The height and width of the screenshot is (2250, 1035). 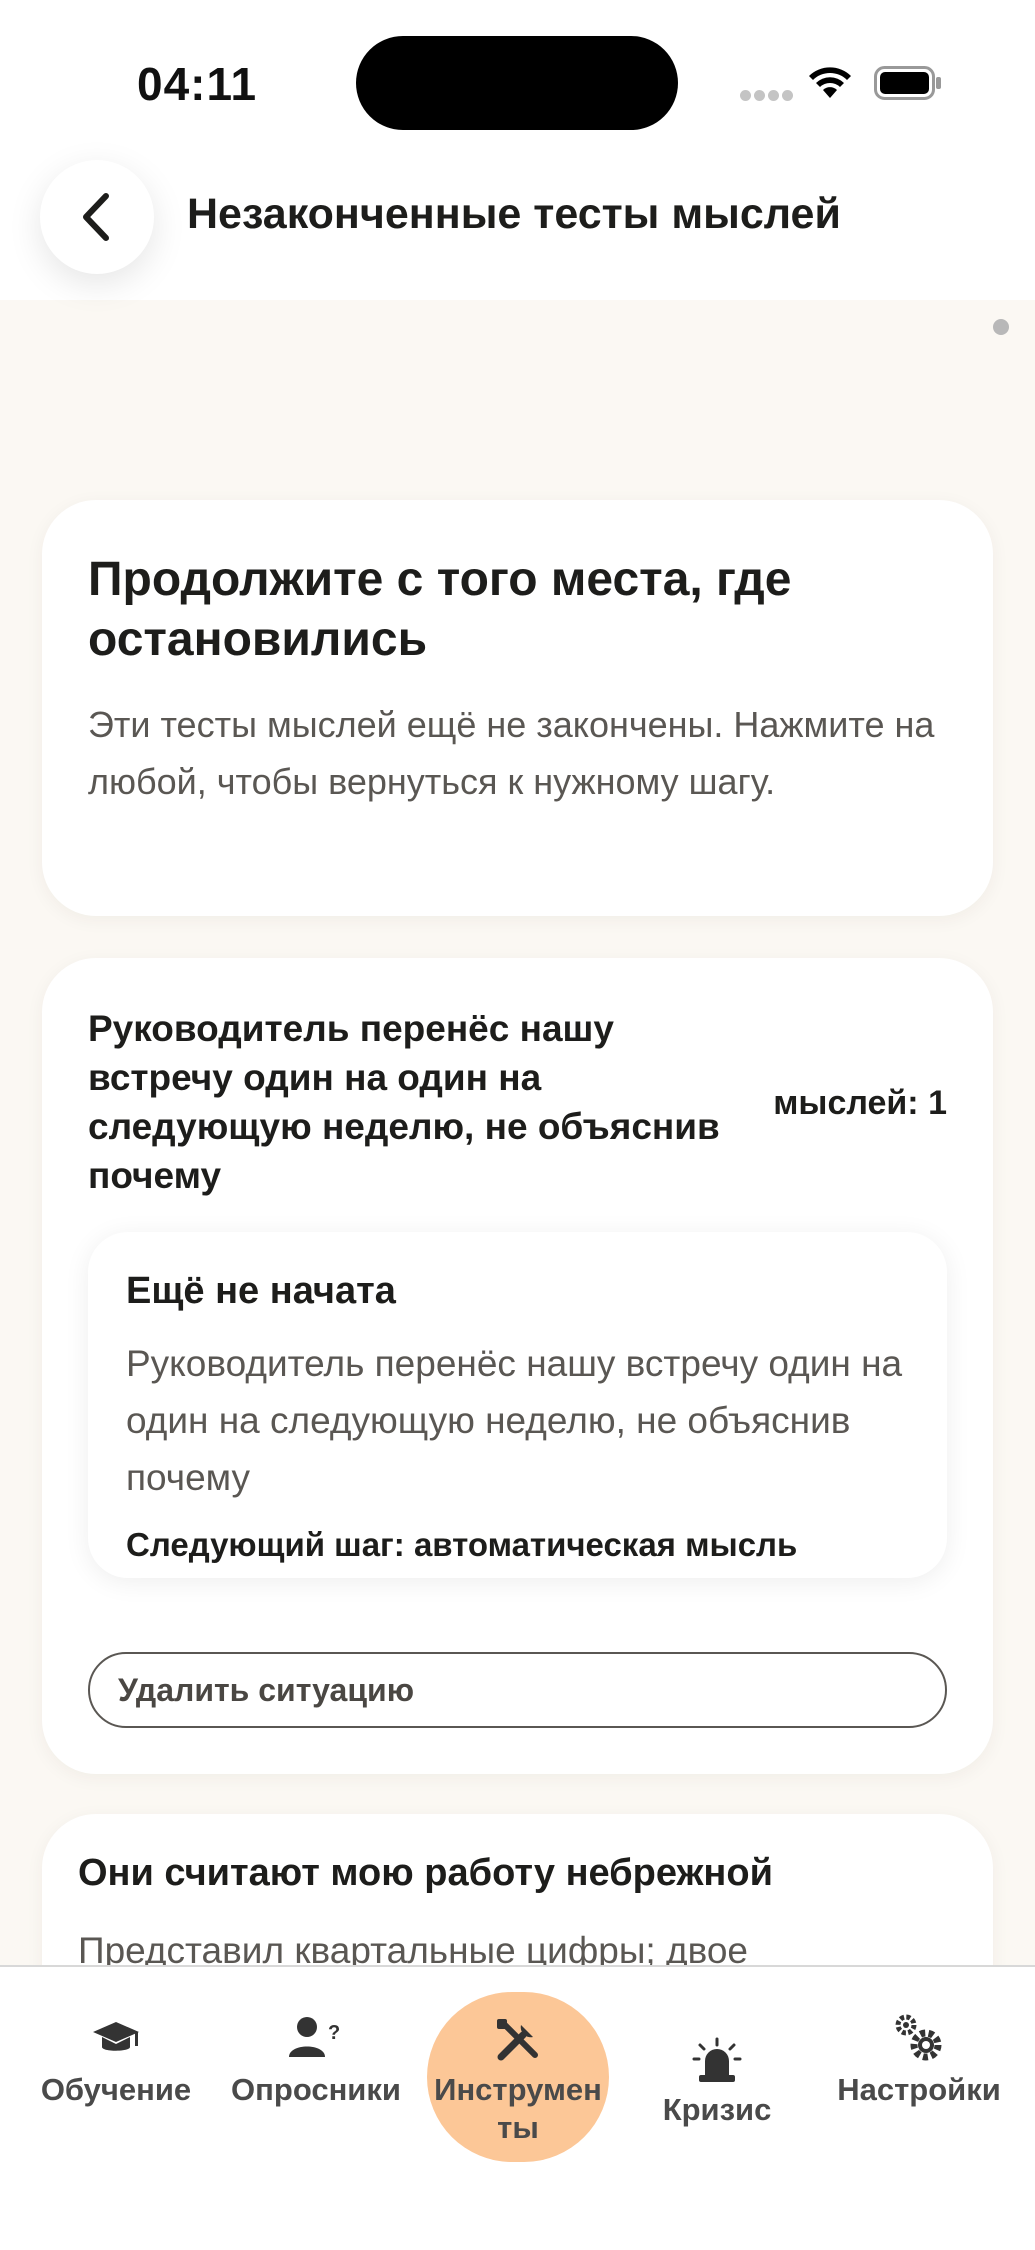 I want to click on battery-icon, so click(x=907, y=83).